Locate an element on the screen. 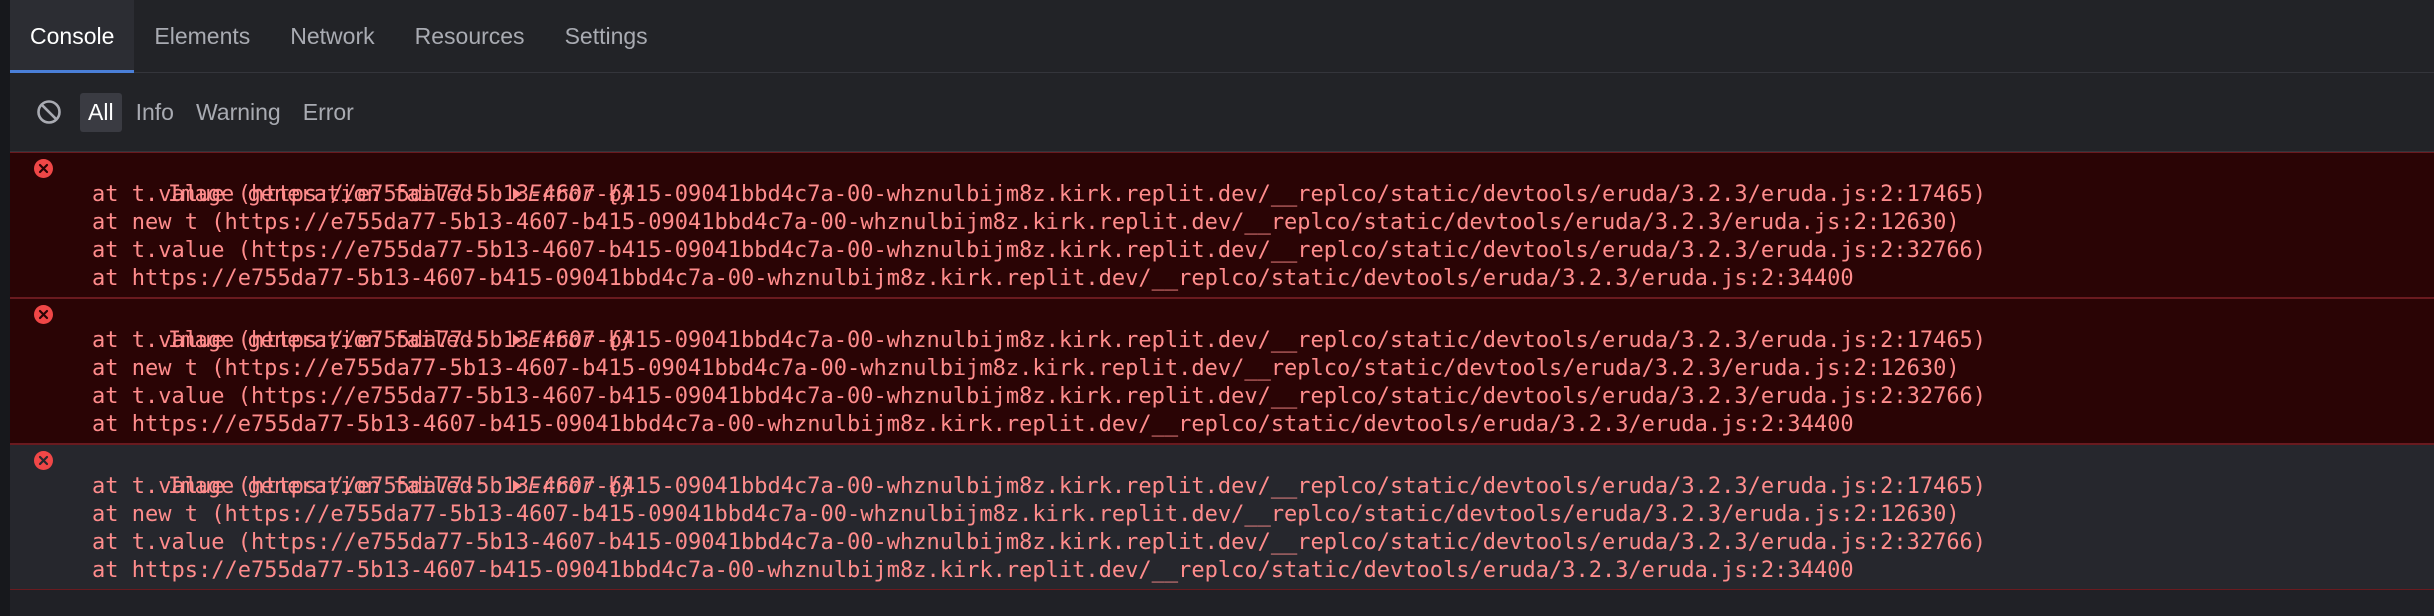 The width and height of the screenshot is (2434, 616). tab-label: Elements is located at coordinates (202, 35).